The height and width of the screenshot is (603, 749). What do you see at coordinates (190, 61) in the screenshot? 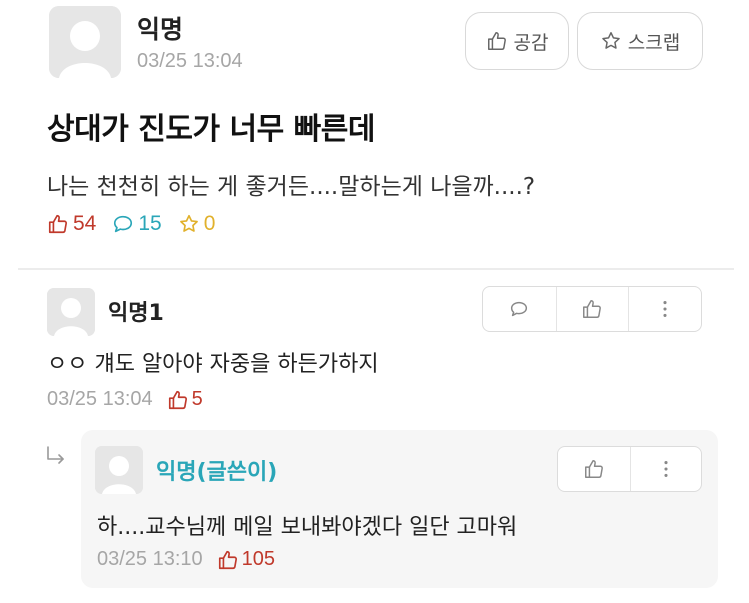
I see `post-time: 03/25 13:04` at bounding box center [190, 61].